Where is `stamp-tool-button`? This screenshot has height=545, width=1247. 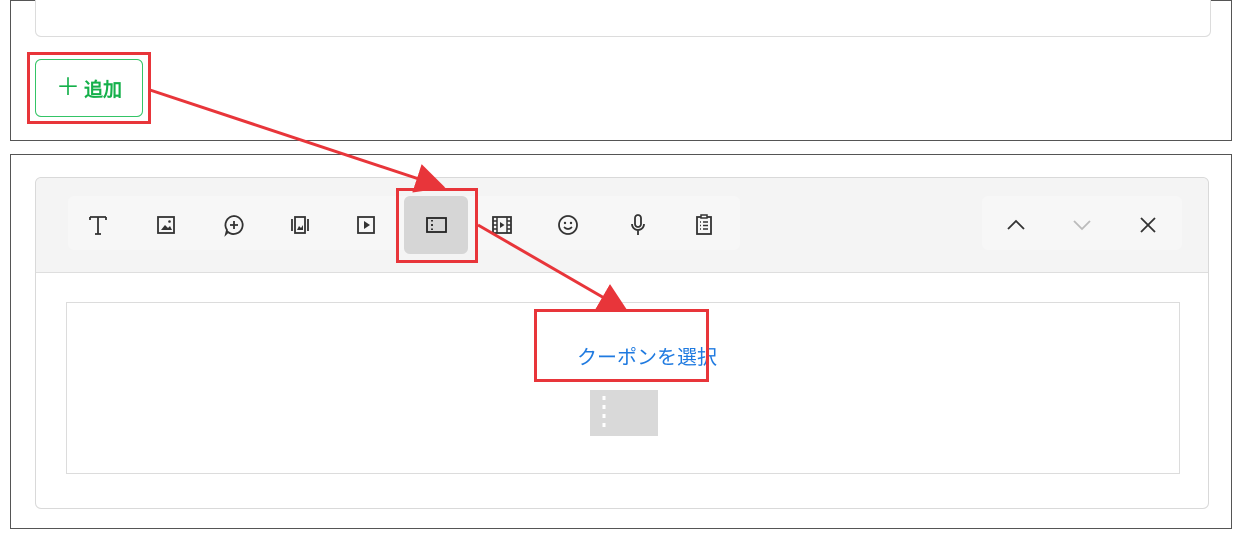
stamp-tool-button is located at coordinates (234, 225).